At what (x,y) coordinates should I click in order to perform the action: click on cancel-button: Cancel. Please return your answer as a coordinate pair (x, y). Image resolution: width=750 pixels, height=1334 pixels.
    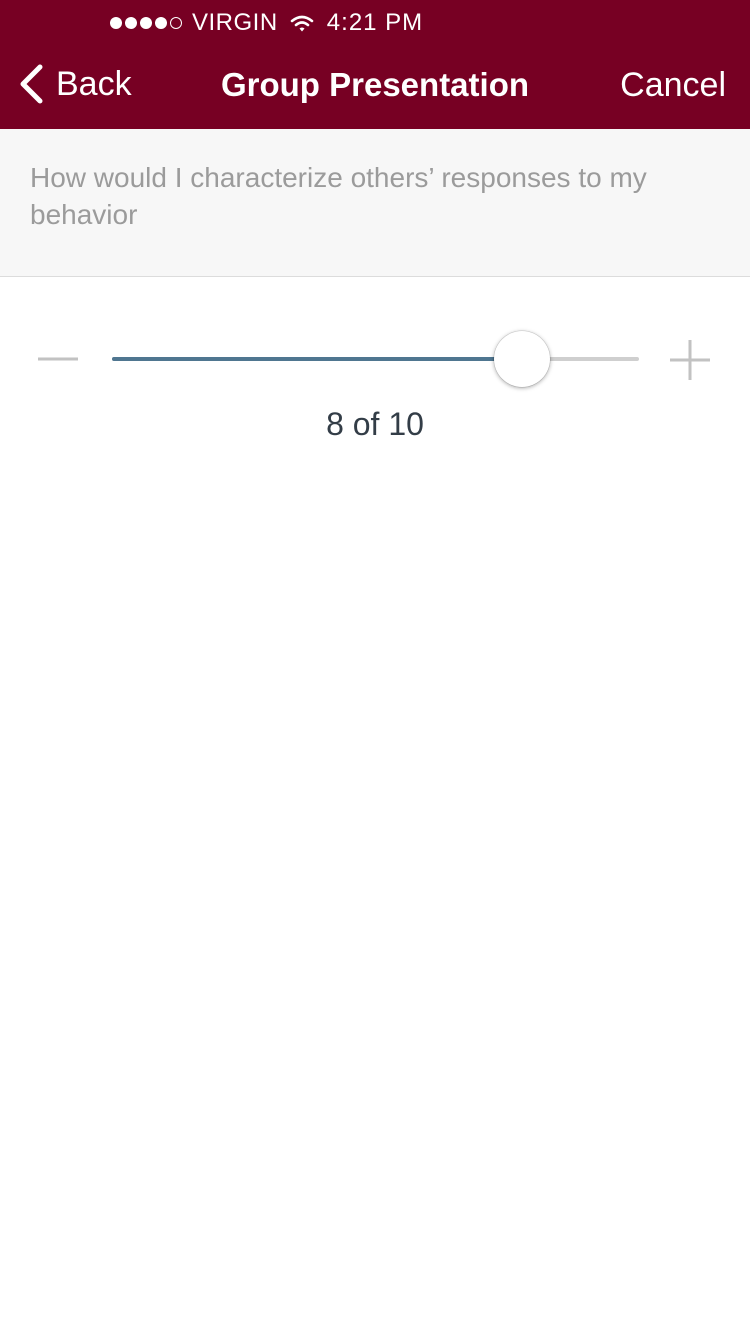
    Looking at the image, I should click on (673, 85).